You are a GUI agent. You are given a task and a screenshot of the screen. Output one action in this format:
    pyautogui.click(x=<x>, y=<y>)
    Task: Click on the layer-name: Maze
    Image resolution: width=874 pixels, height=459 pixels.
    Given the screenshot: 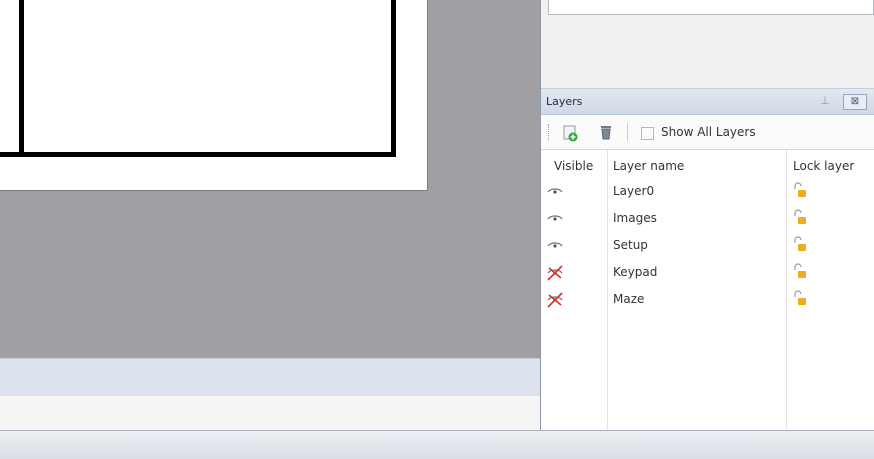 What is the action you would take?
    pyautogui.click(x=629, y=299)
    